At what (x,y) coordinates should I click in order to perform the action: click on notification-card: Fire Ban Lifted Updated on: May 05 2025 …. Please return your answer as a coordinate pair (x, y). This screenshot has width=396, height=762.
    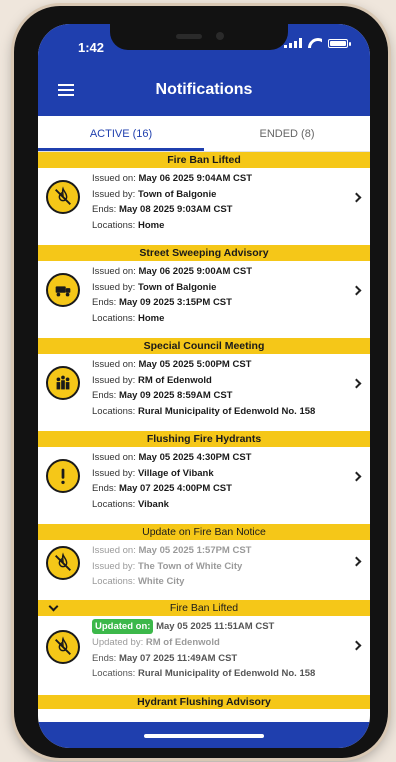
    Looking at the image, I should click on (204, 647).